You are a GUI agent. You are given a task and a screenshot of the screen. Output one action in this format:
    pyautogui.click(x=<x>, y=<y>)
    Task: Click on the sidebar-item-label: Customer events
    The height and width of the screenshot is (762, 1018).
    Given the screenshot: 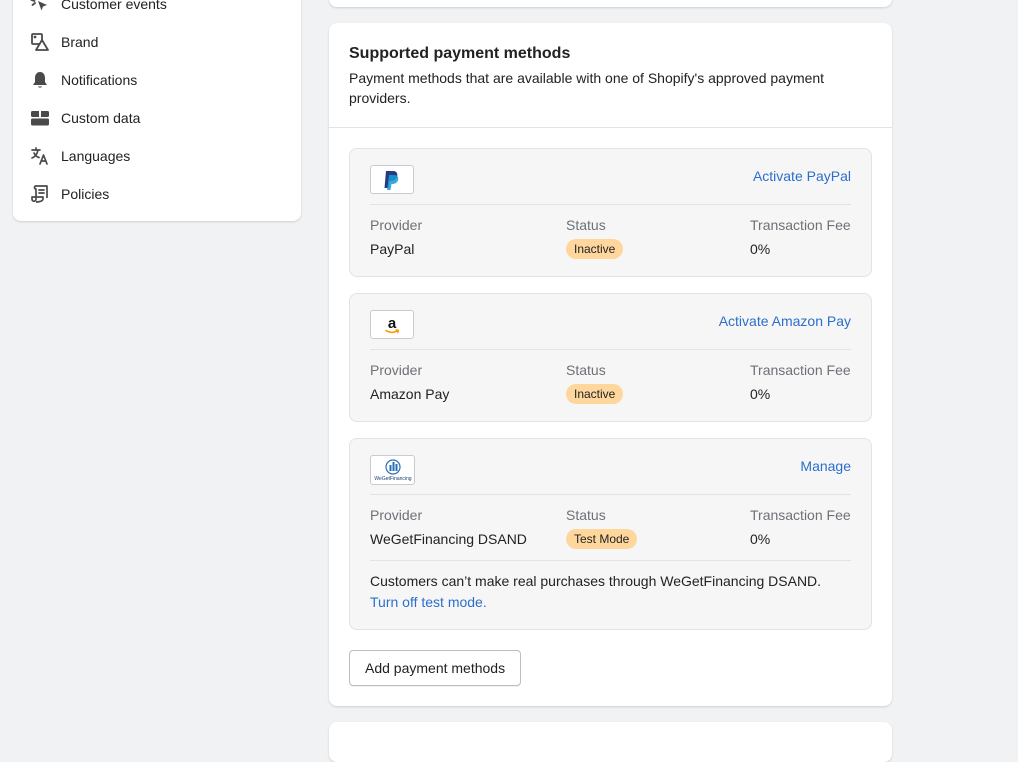 What is the action you would take?
    pyautogui.click(x=114, y=6)
    